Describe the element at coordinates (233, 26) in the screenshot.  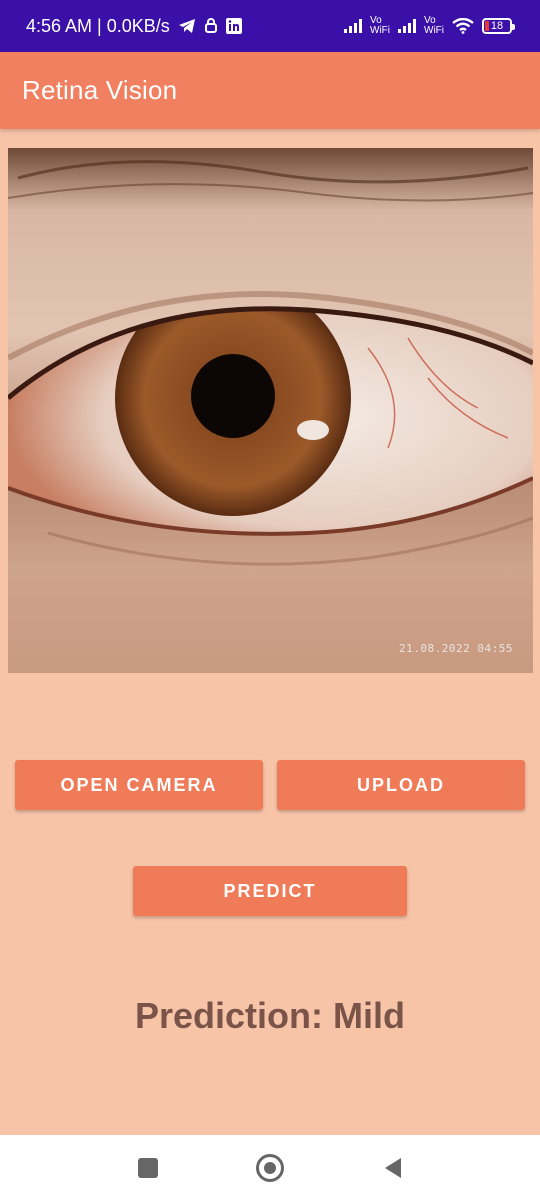
I see `linkedin-icon` at that location.